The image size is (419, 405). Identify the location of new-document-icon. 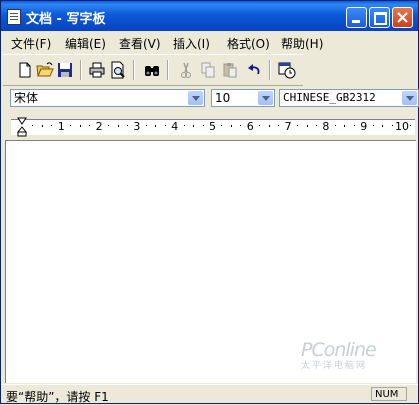
(25, 70).